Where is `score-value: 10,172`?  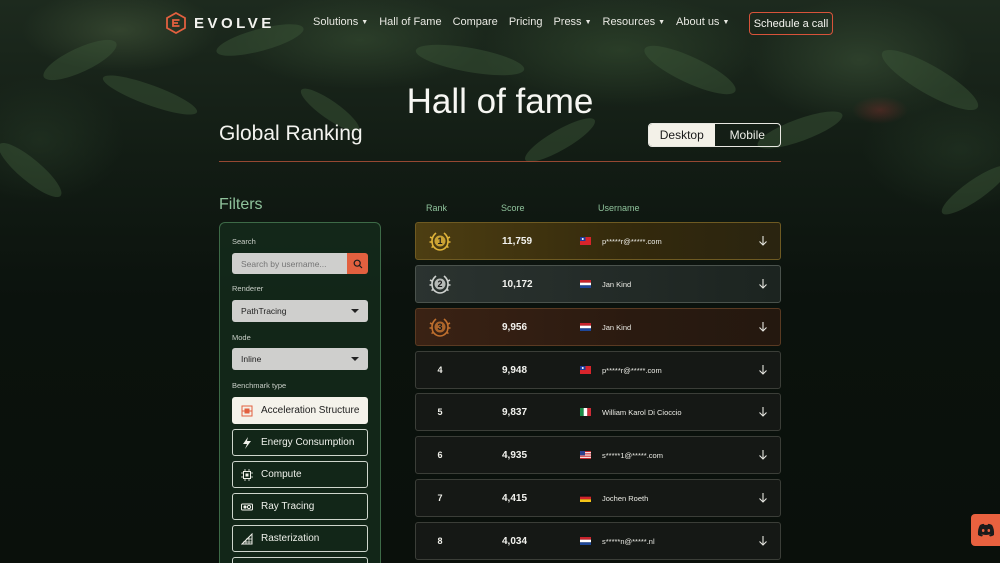 score-value: 10,172 is located at coordinates (517, 284).